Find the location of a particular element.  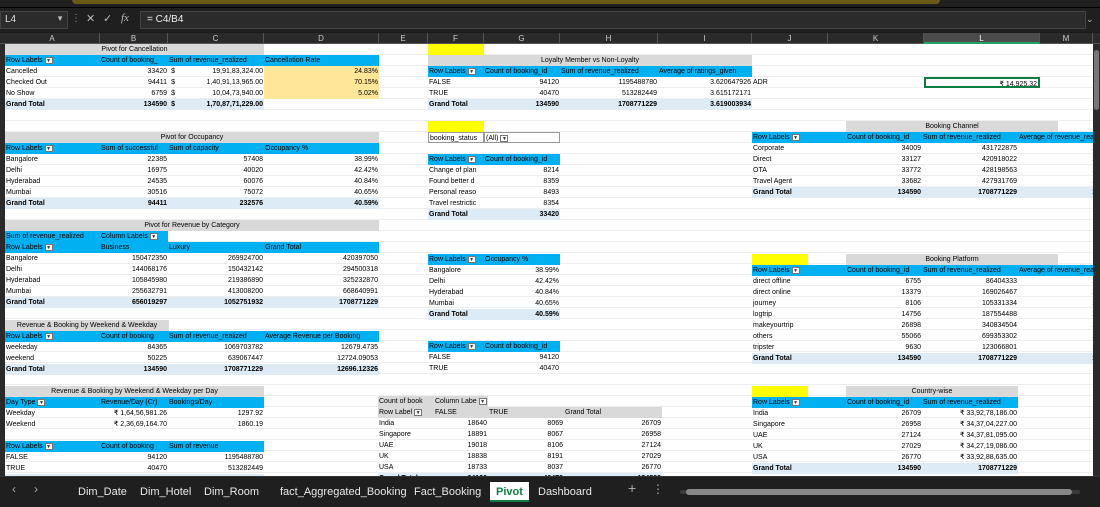

wk-header: Average Revenue per Booking is located at coordinates (321, 336).